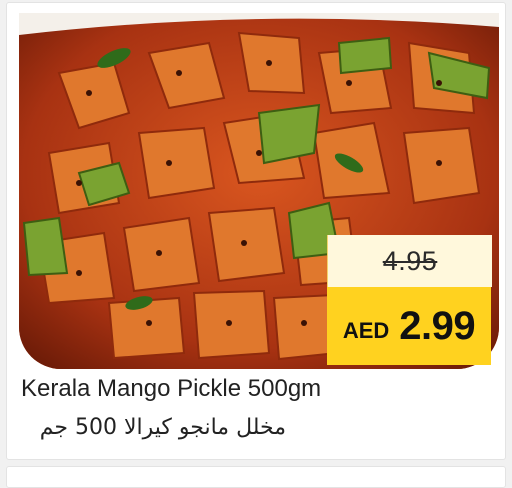 This screenshot has height=488, width=512. I want to click on sale-price: 2.99, so click(437, 325).